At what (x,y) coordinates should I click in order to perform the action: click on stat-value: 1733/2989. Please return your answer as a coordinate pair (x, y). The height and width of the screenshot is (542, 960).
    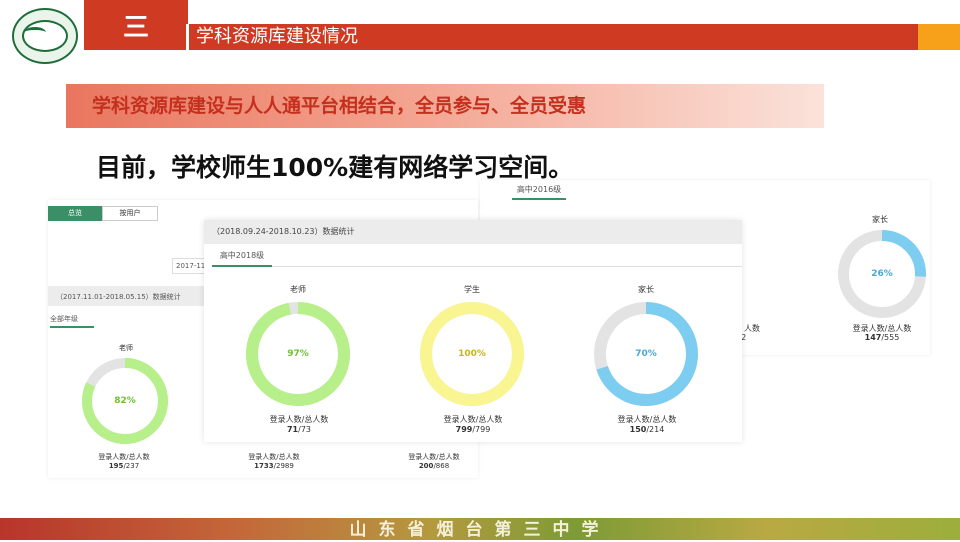
    Looking at the image, I should click on (274, 466).